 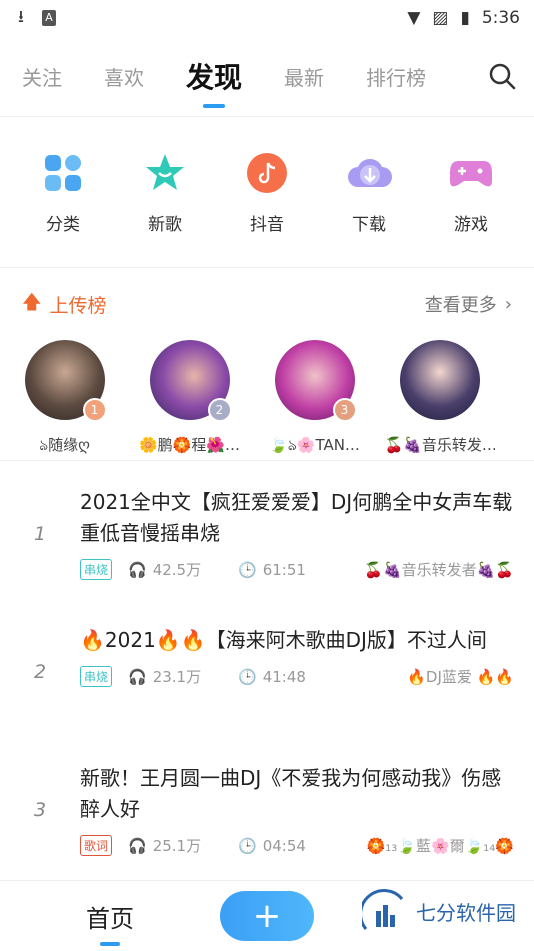 I want to click on tab-latest: 最新, so click(x=304, y=76).